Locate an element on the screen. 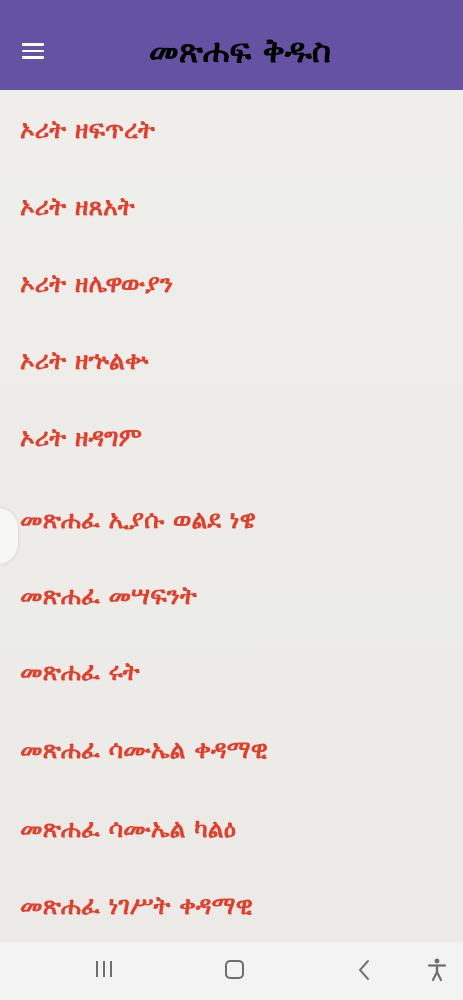 The height and width of the screenshot is (1000, 463). book-item-1-kings: መጽሐፈ ነገሥት ቀዳማዊ is located at coordinates (231, 905).